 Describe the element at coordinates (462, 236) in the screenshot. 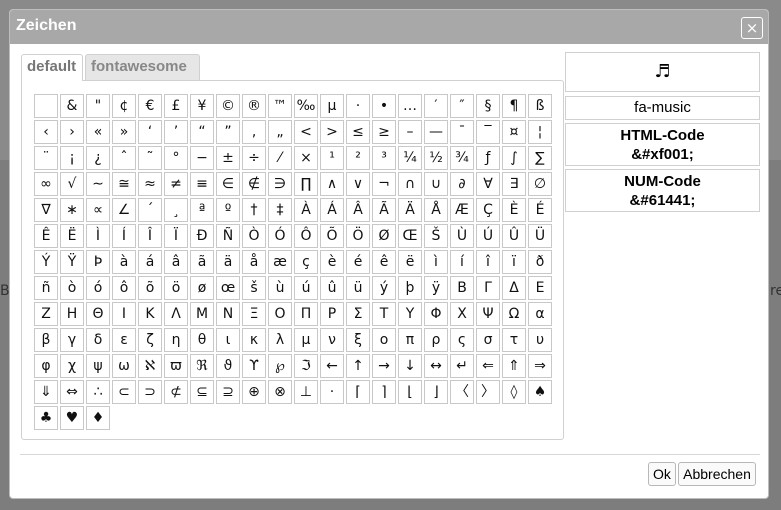

I see `character-cell: Ù` at that location.